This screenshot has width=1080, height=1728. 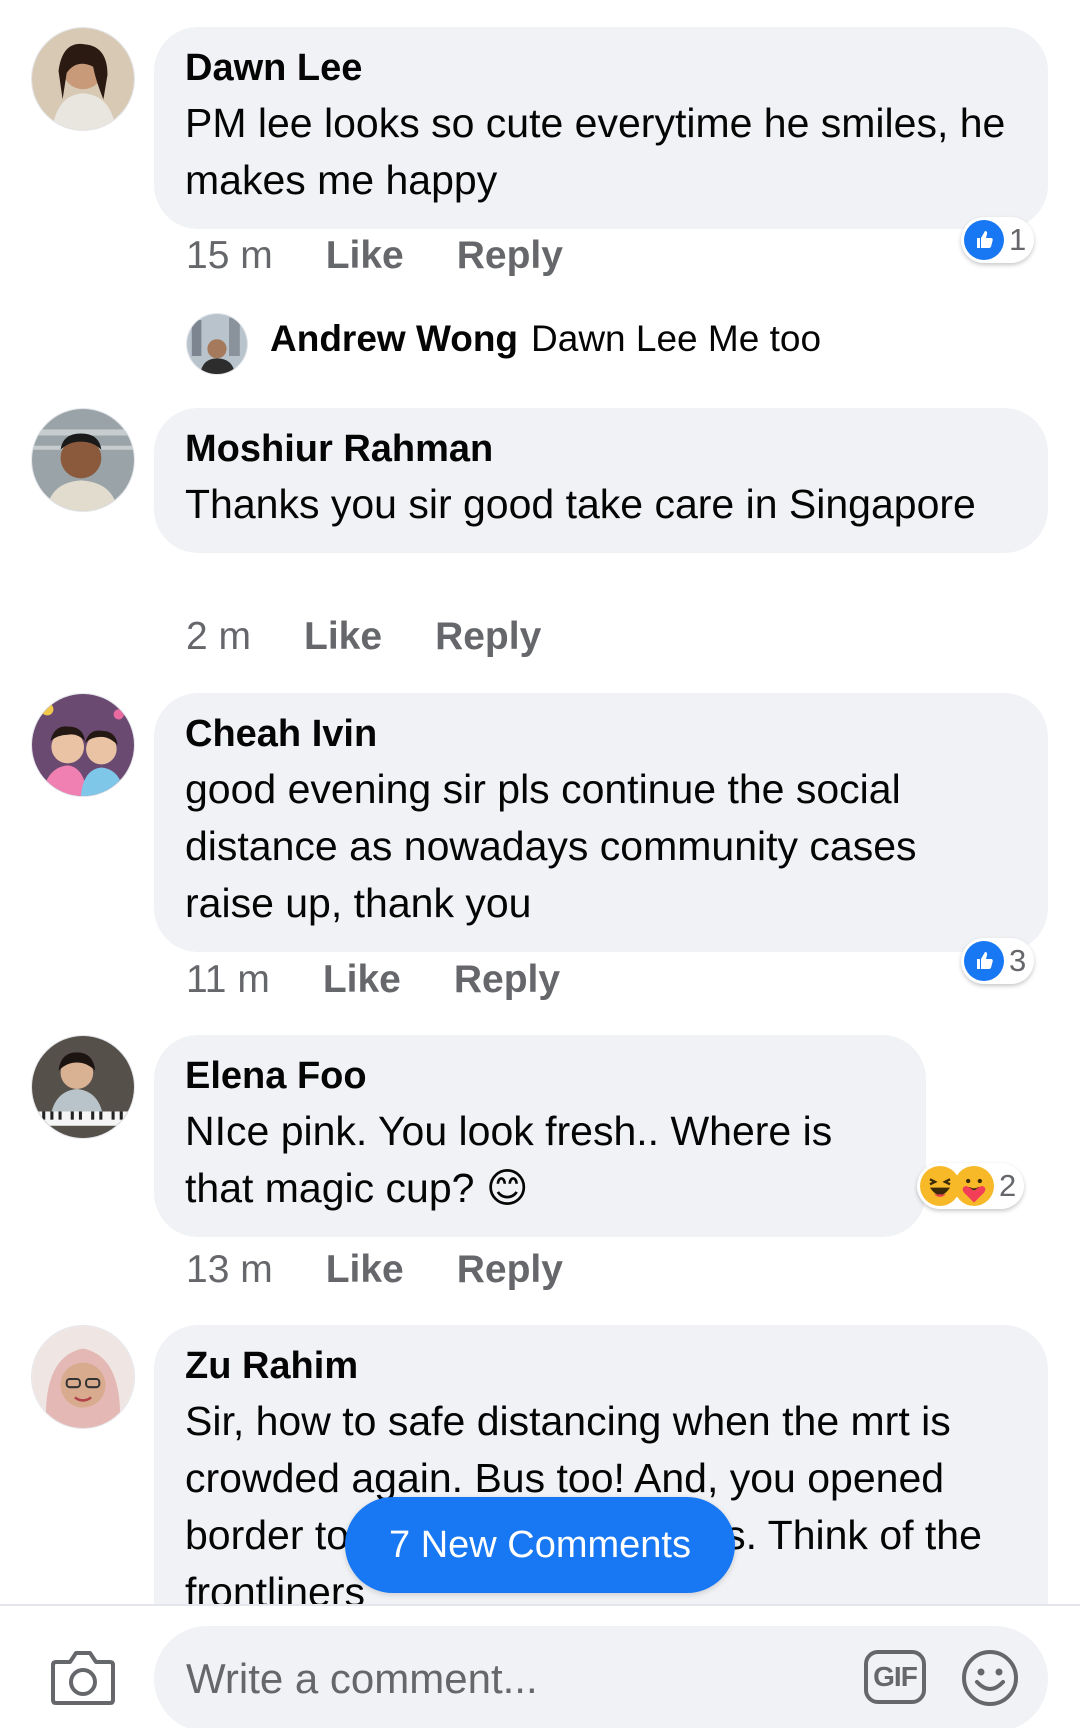 What do you see at coordinates (218, 637) in the screenshot?
I see `comment-time: 2 m` at bounding box center [218, 637].